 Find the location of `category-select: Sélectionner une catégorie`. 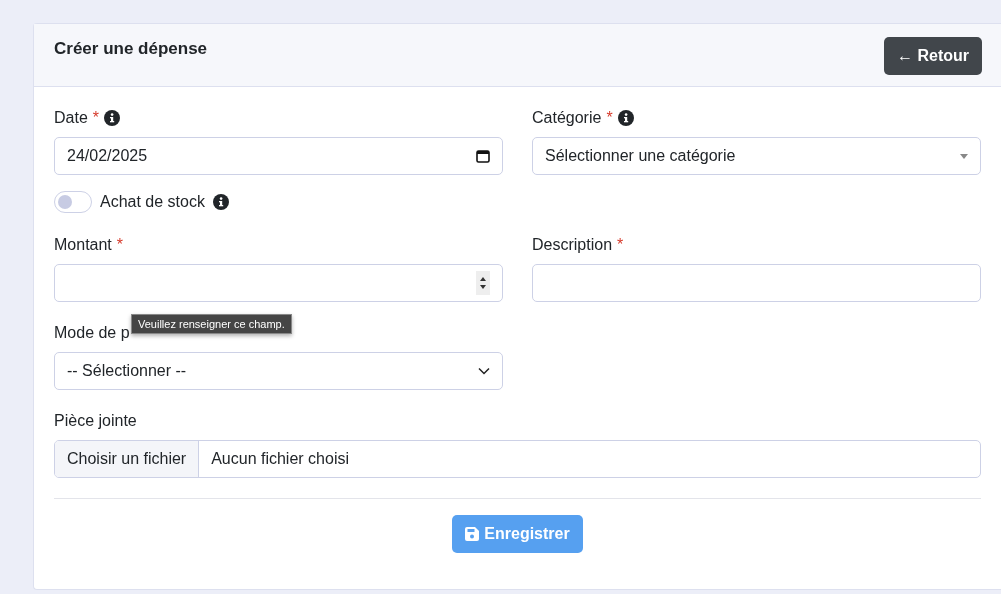

category-select: Sélectionner une catégorie is located at coordinates (756, 156).